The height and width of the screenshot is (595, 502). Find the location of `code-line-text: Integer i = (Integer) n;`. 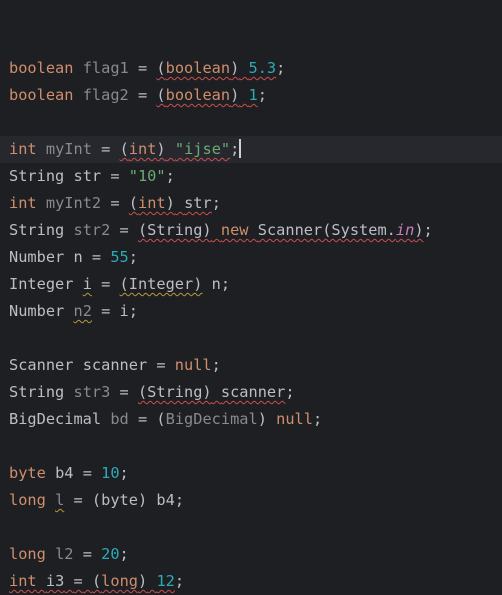

code-line-text: Integer i = (Integer) n; is located at coordinates (119, 284).